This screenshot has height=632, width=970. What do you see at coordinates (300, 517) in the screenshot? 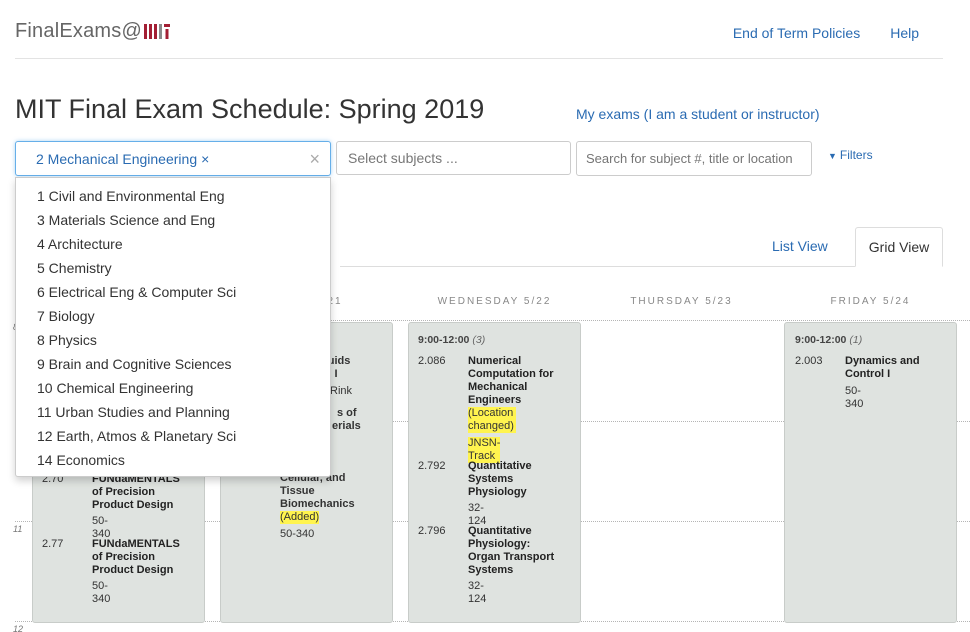
I see `exam-added-badge: (Added)` at bounding box center [300, 517].